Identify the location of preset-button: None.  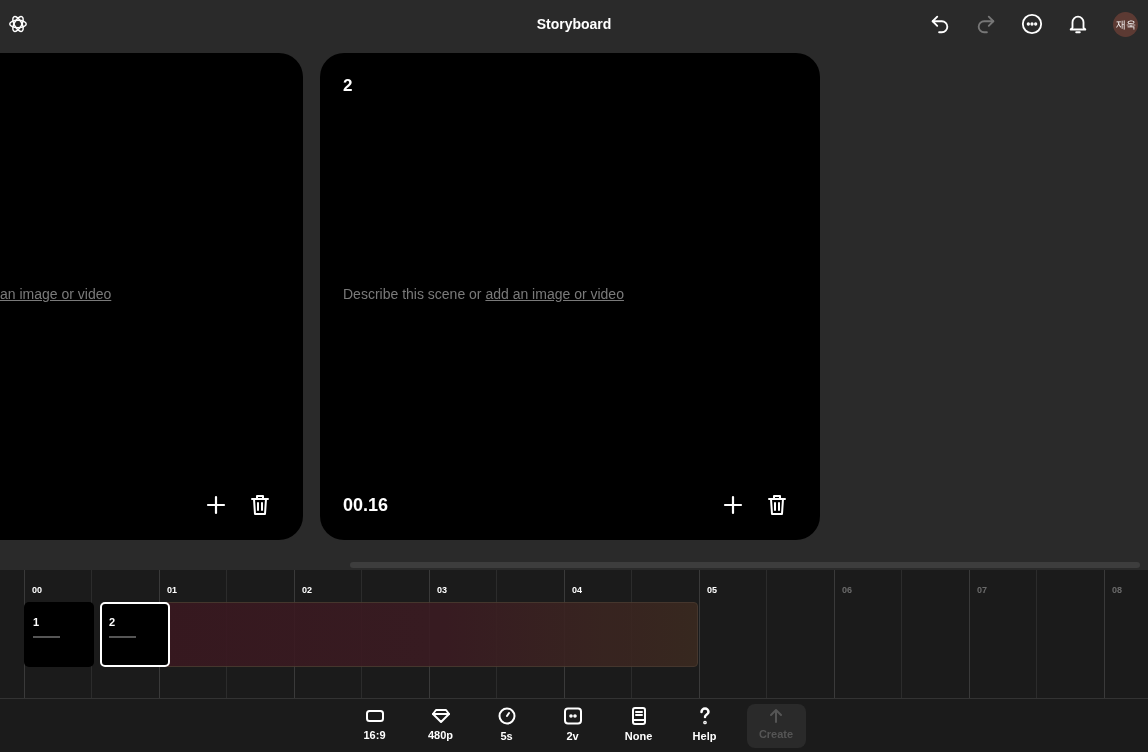
(638, 725).